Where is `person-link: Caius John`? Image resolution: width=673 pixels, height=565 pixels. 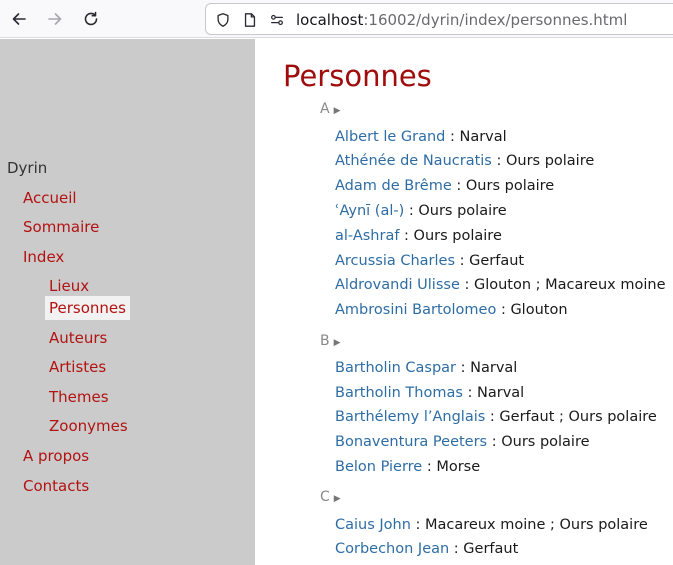
person-link: Caius John is located at coordinates (373, 525).